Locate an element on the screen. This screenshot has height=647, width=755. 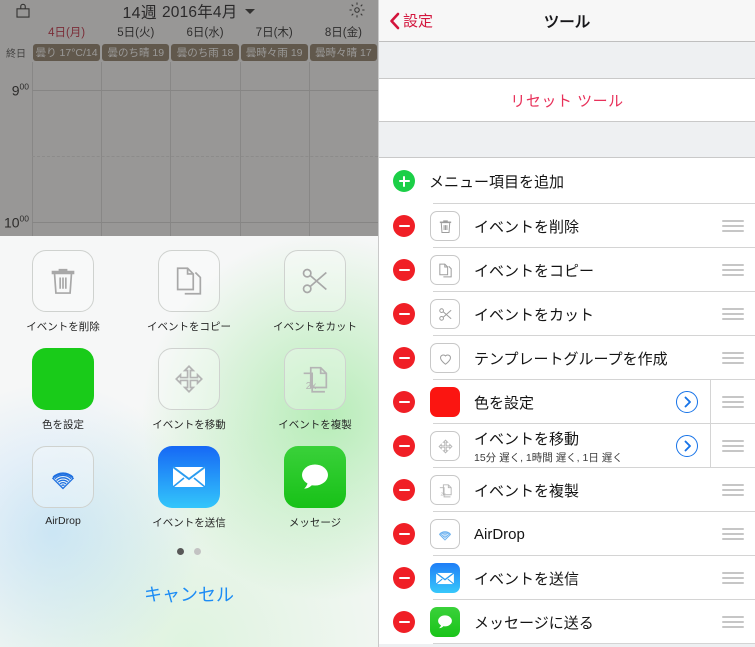
mail-icon is located at coordinates (445, 578).